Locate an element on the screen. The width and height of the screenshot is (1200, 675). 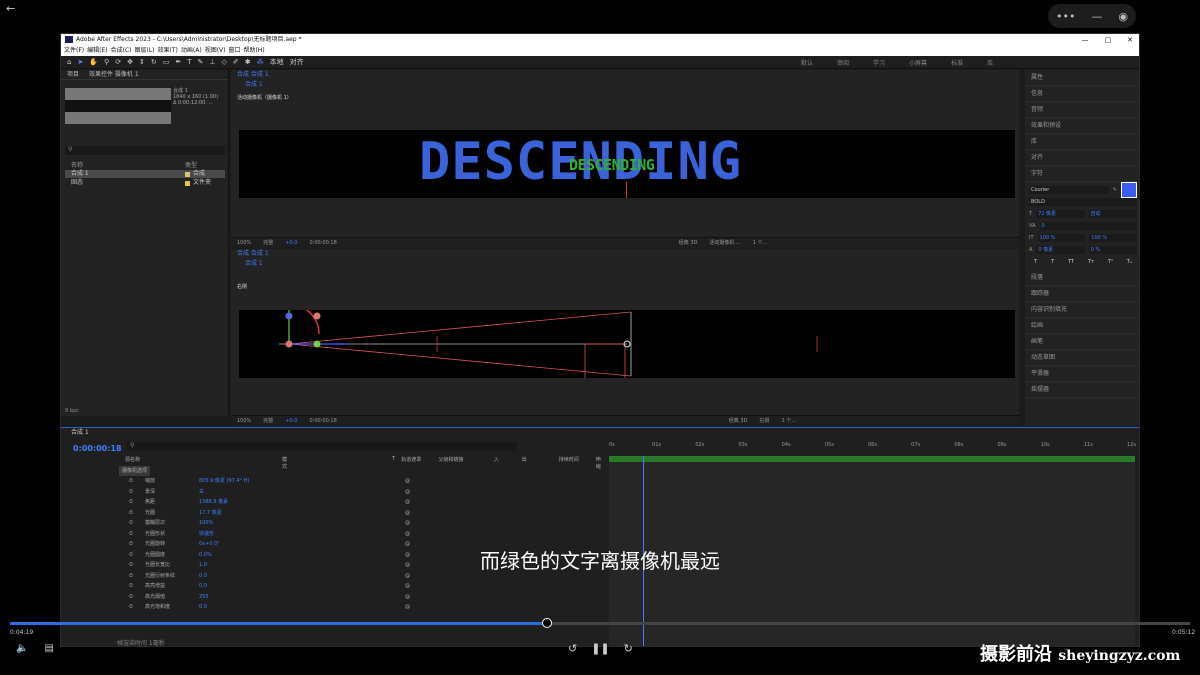
col-mode: 模式 is located at coordinates (224, 463).